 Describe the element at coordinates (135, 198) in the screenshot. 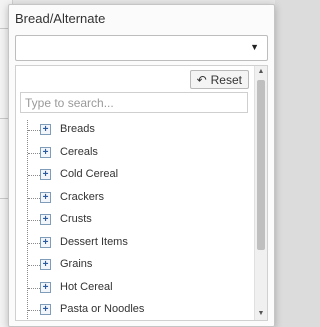

I see `tree-item: + Crackers` at that location.